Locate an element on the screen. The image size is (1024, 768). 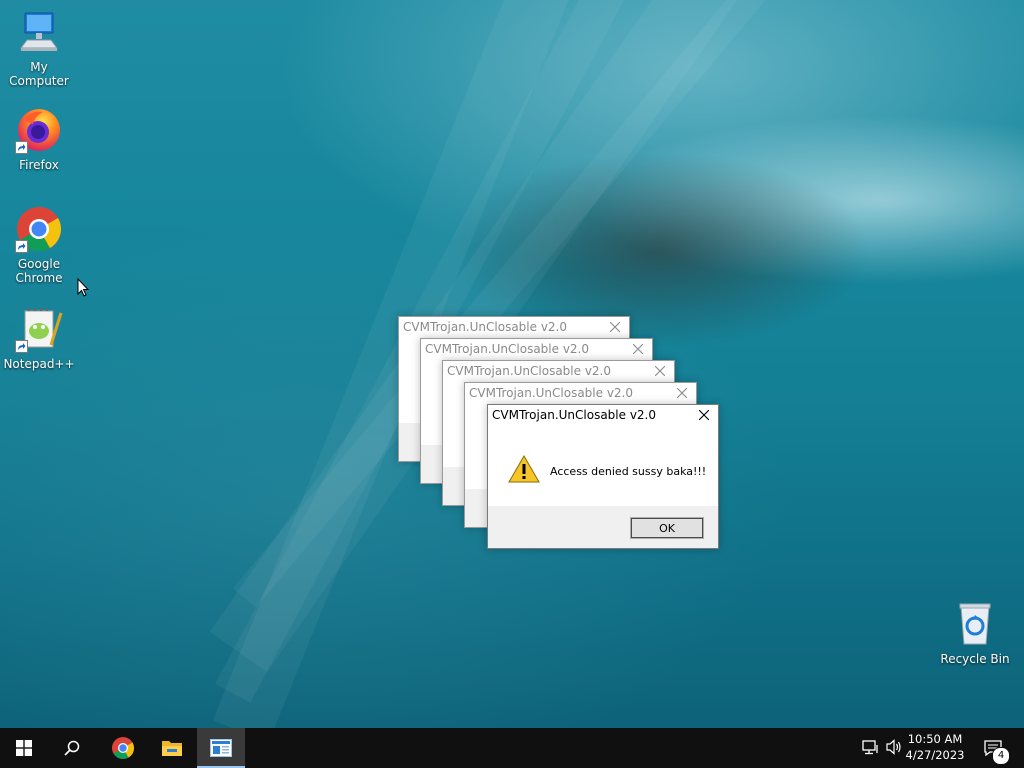
notification-count-badge: 4 is located at coordinates (1001, 756).